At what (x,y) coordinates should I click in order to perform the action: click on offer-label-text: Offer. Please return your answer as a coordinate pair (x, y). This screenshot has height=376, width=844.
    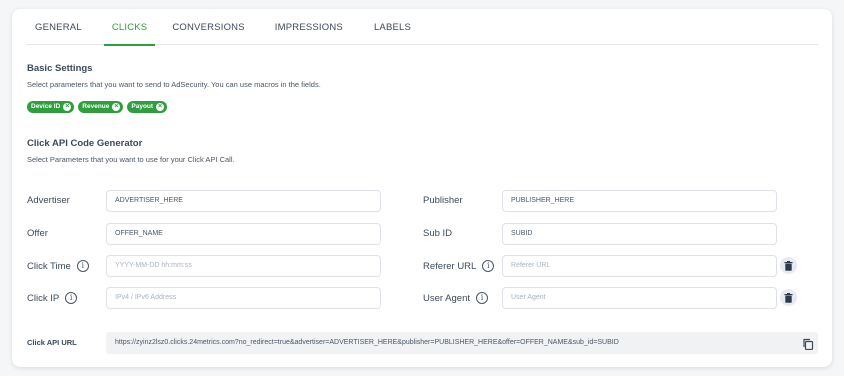
    Looking at the image, I should click on (37, 233).